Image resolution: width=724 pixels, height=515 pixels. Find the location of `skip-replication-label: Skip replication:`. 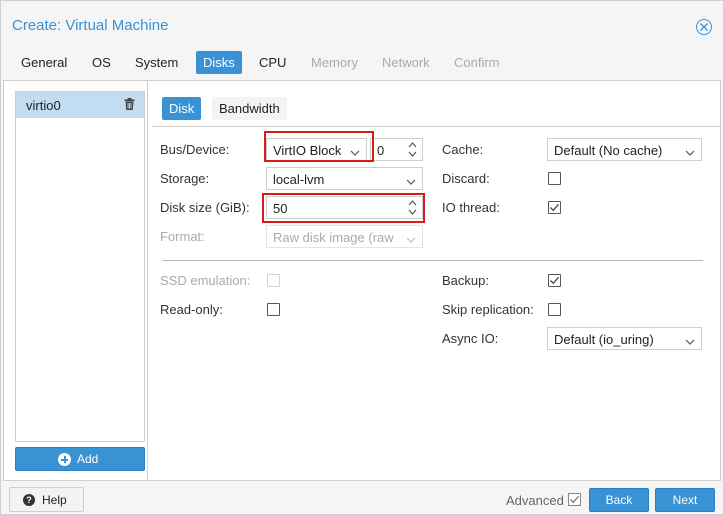

skip-replication-label: Skip replication: is located at coordinates (488, 309).